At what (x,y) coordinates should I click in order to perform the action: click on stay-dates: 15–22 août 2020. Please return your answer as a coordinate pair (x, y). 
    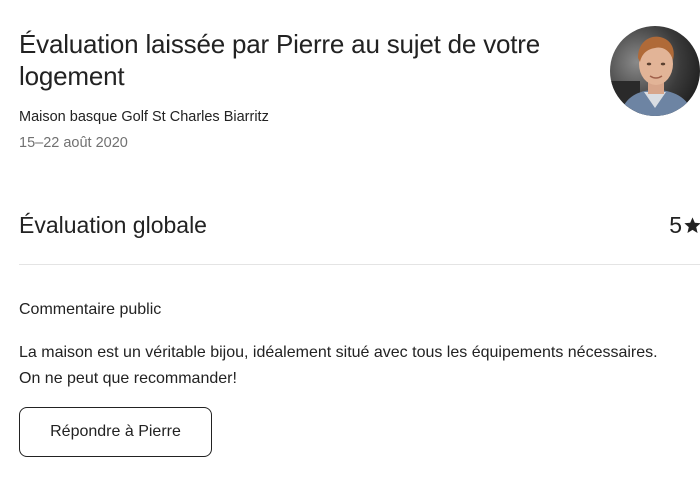
    Looking at the image, I should click on (73, 143).